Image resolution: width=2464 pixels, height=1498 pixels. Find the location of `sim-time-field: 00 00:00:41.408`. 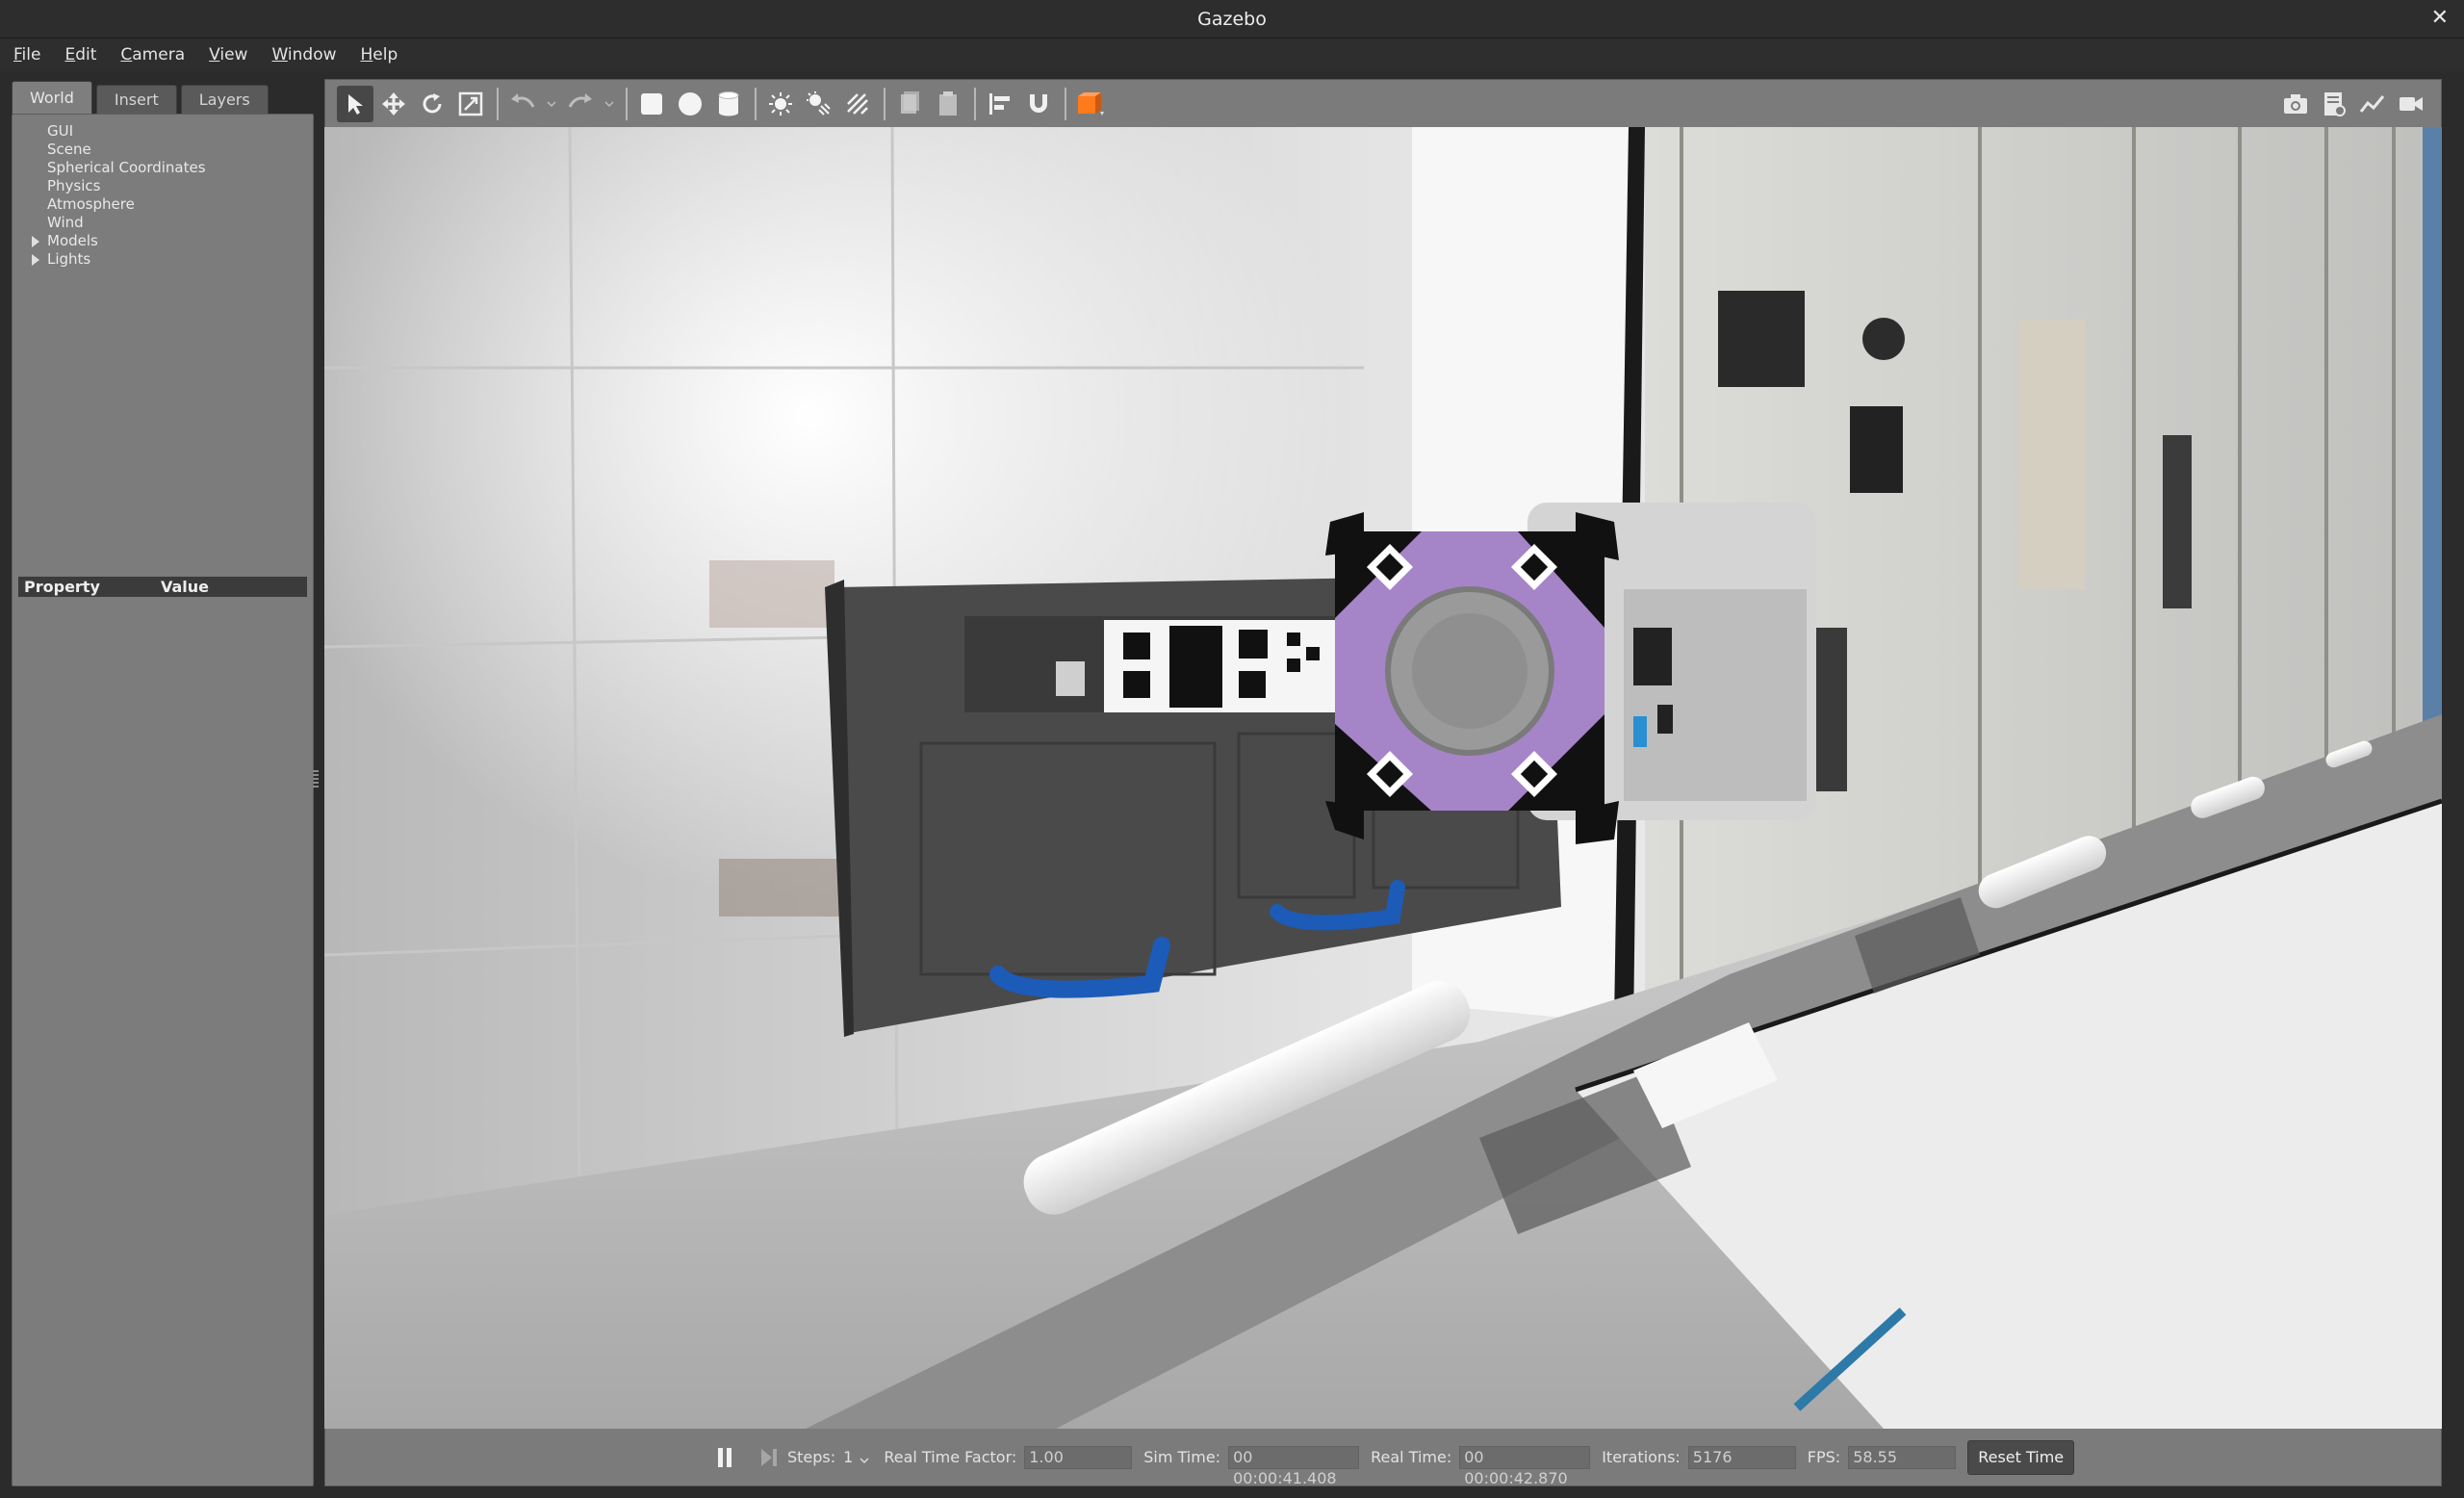

sim-time-field: 00 00:00:41.408 is located at coordinates (1294, 1466).